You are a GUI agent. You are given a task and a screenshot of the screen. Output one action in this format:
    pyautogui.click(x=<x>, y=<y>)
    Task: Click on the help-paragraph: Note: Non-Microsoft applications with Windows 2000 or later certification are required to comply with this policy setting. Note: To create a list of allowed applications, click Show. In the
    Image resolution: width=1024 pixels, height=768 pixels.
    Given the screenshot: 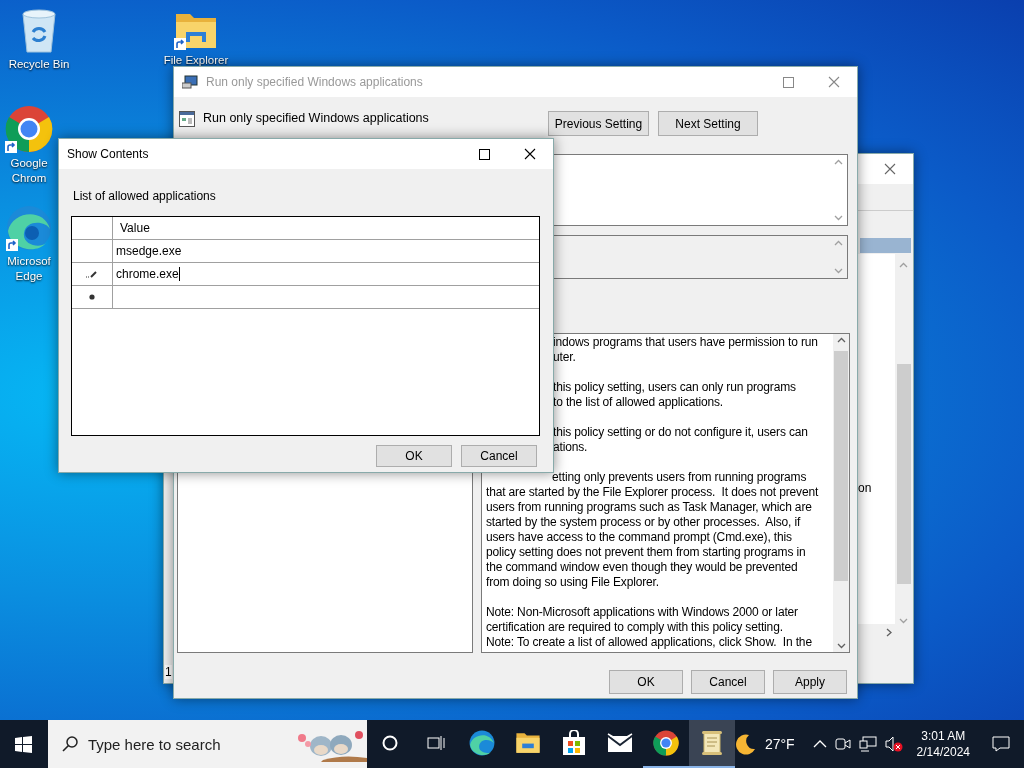 What is the action you would take?
    pyautogui.click(x=649, y=627)
    